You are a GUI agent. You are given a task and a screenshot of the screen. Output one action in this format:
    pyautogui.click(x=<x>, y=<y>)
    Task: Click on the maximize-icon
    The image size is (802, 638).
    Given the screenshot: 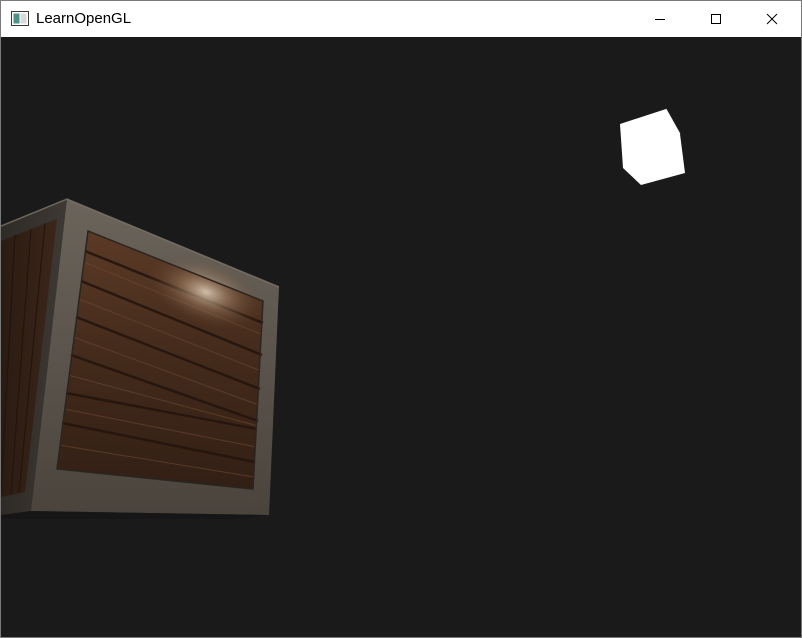 What is the action you would take?
    pyautogui.click(x=716, y=19)
    